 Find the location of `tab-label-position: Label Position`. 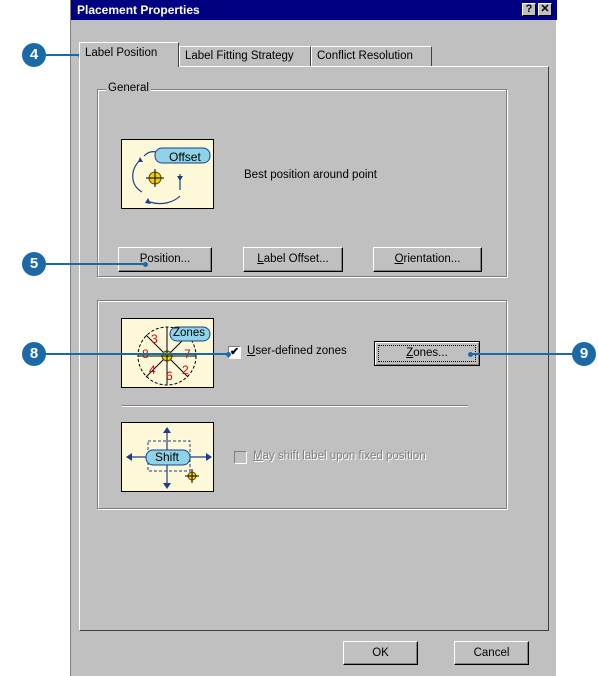

tab-label-position: Label Position is located at coordinates (129, 54).